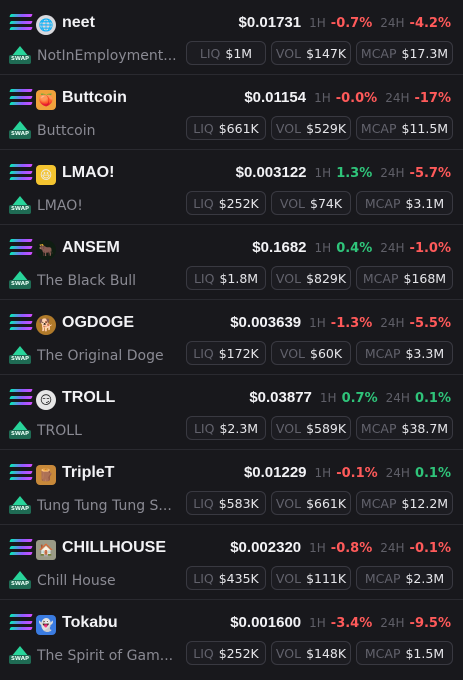  I want to click on troll-face-avatar-icon: 😏, so click(46, 400).